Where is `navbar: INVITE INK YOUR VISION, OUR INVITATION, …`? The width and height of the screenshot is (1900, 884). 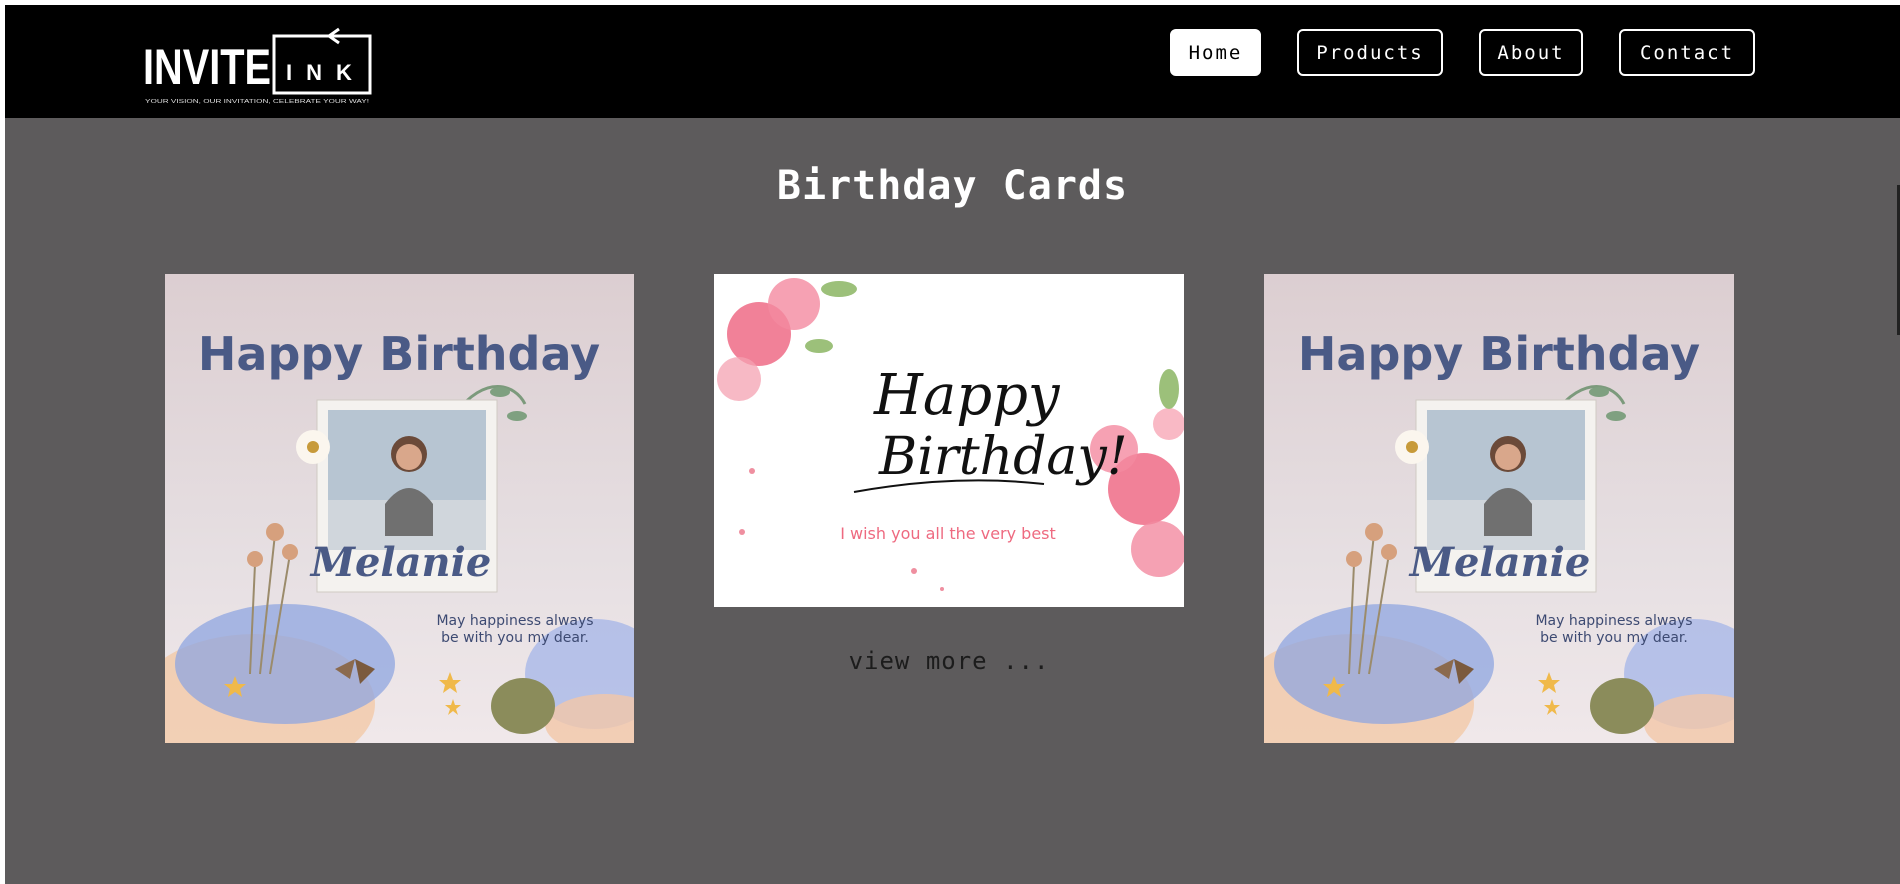 navbar: INVITE INK YOUR VISION, OUR INVITATION, … is located at coordinates (952, 61).